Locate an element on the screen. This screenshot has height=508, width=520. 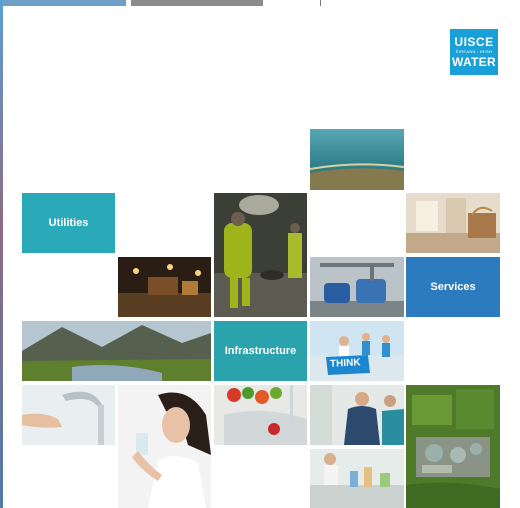
photo-interior-room is located at coordinates (453, 223).